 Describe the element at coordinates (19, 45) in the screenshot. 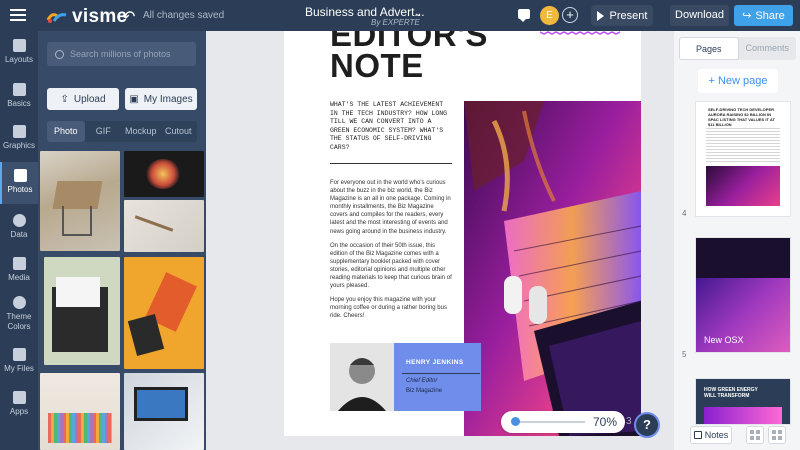

I see `layouts-icon` at that location.